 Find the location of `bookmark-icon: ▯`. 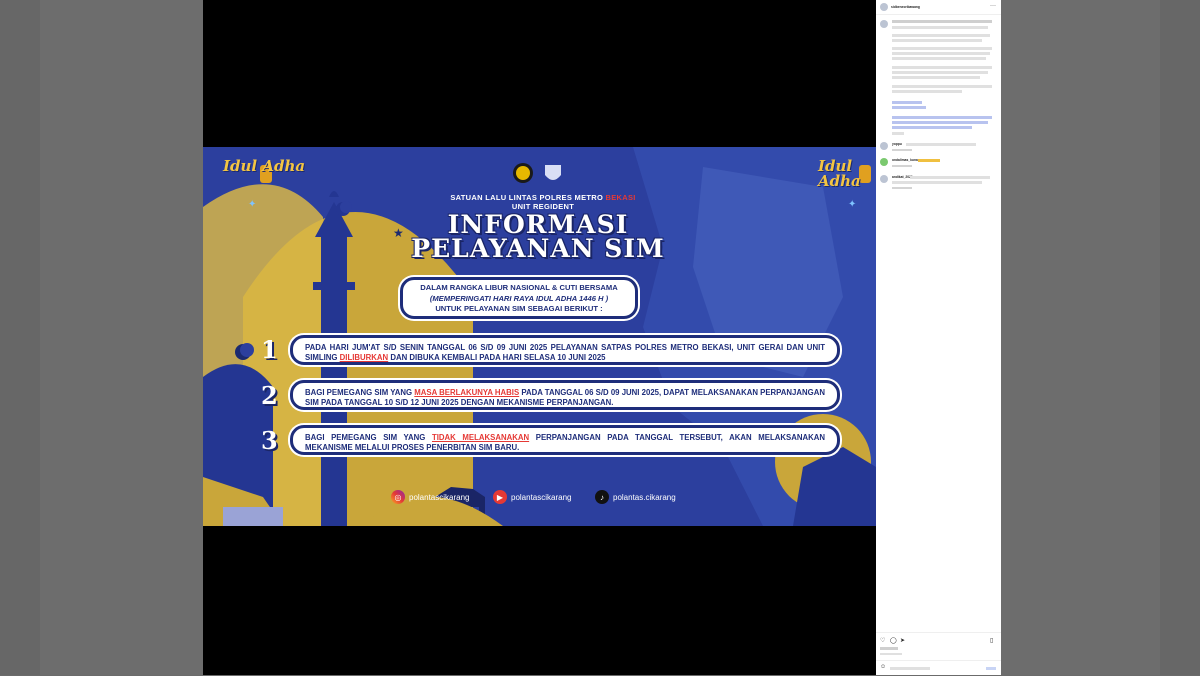

bookmark-icon: ▯ is located at coordinates (991, 640).